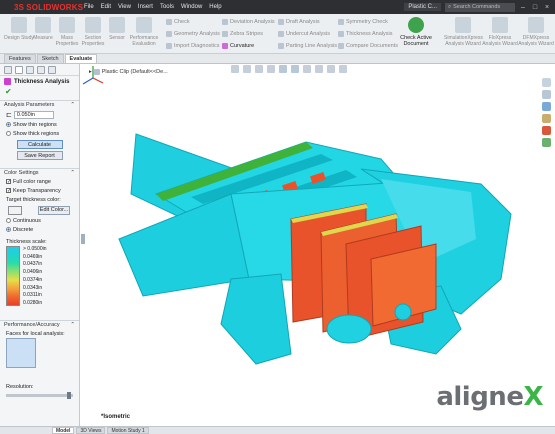 The image size is (555, 434). What do you see at coordinates (416, 32) in the screenshot?
I see `check-active-document-button: Check Active Document` at bounding box center [416, 32].